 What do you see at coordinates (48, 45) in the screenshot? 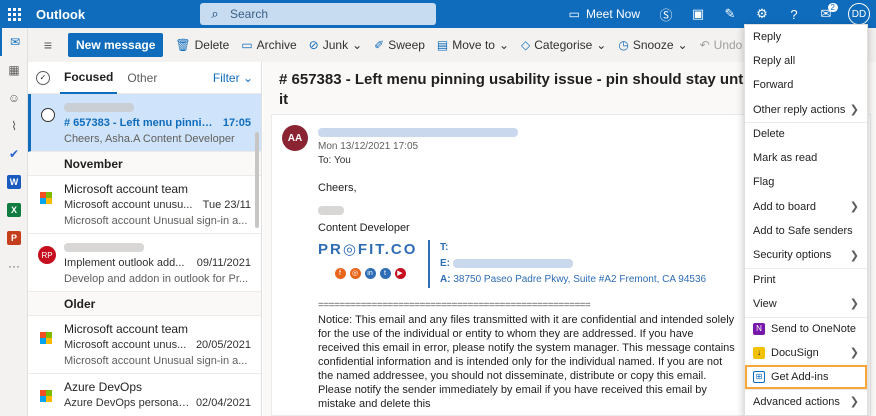
I see `hamburger-icon: ≡` at bounding box center [48, 45].